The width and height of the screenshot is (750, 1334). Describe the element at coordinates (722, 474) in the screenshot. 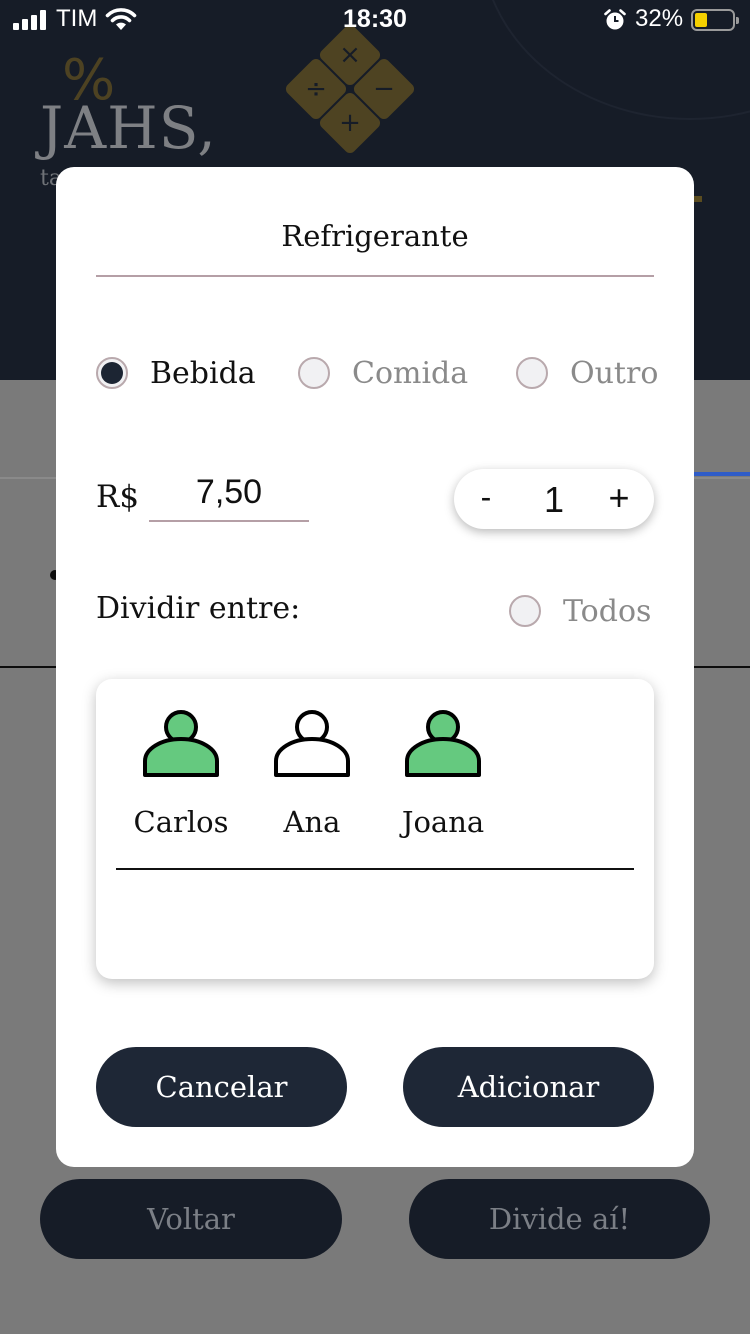

I see `background-tab-indicator` at that location.